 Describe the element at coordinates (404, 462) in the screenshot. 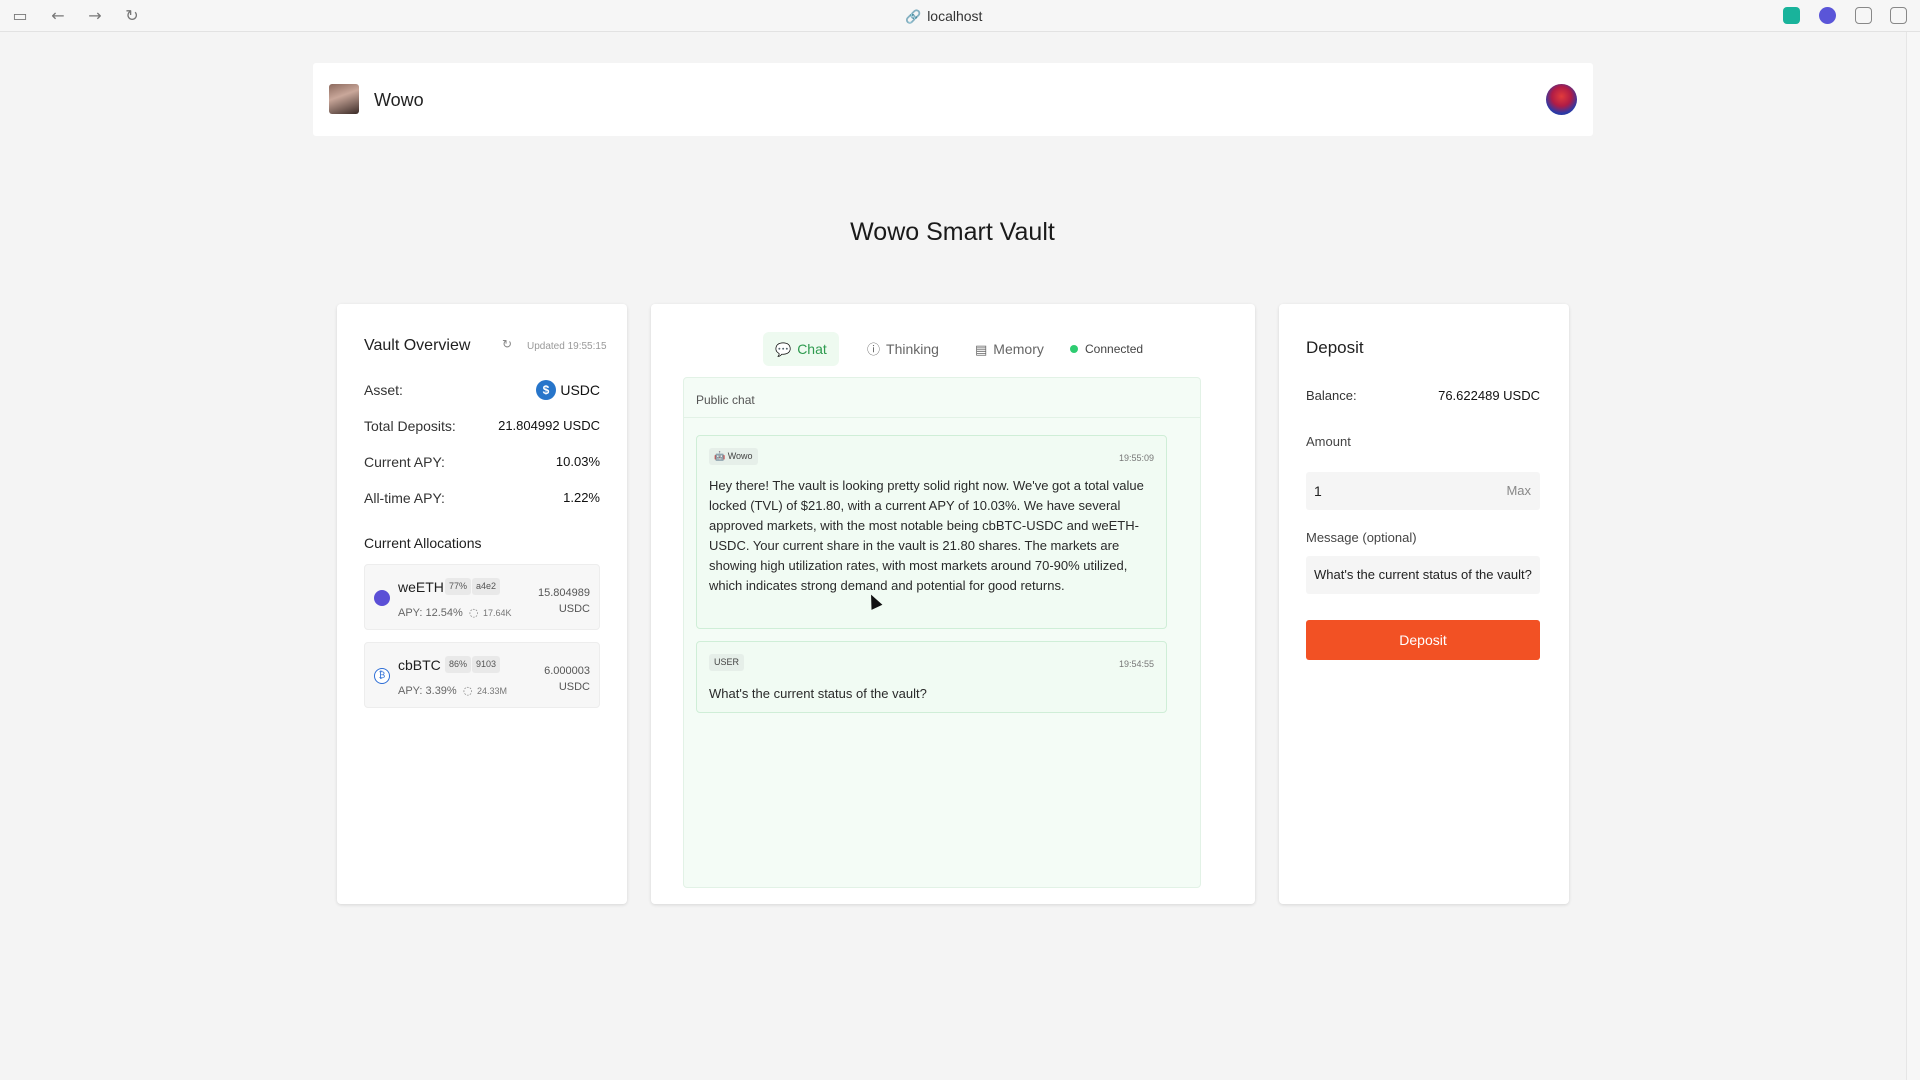

I see `row-label: Current APY:` at that location.